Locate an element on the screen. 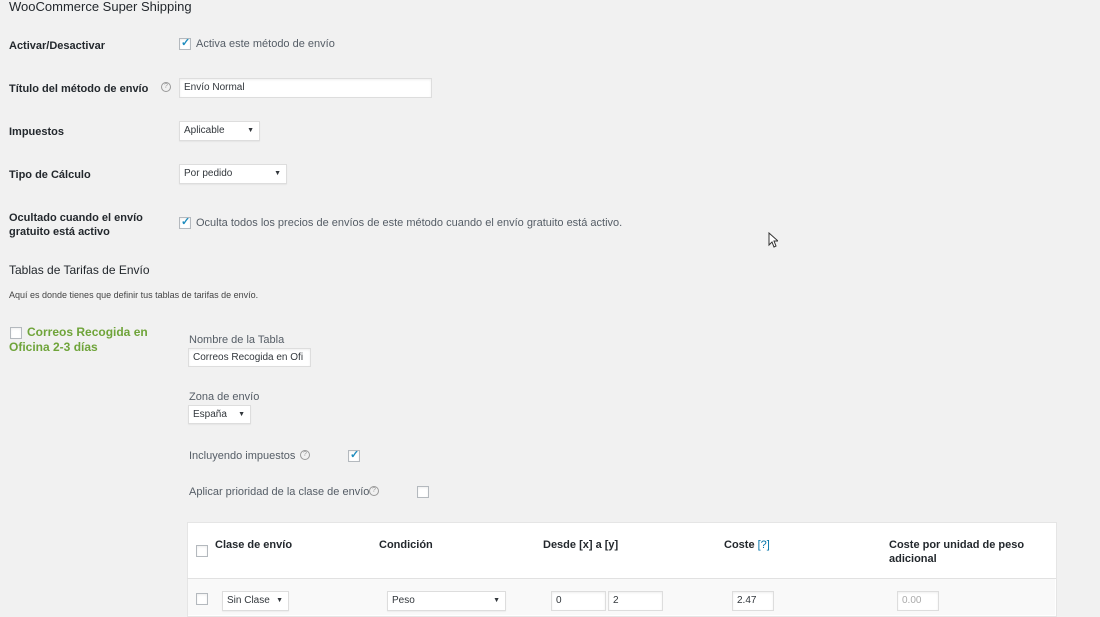  row-select-checkbox is located at coordinates (202, 599).